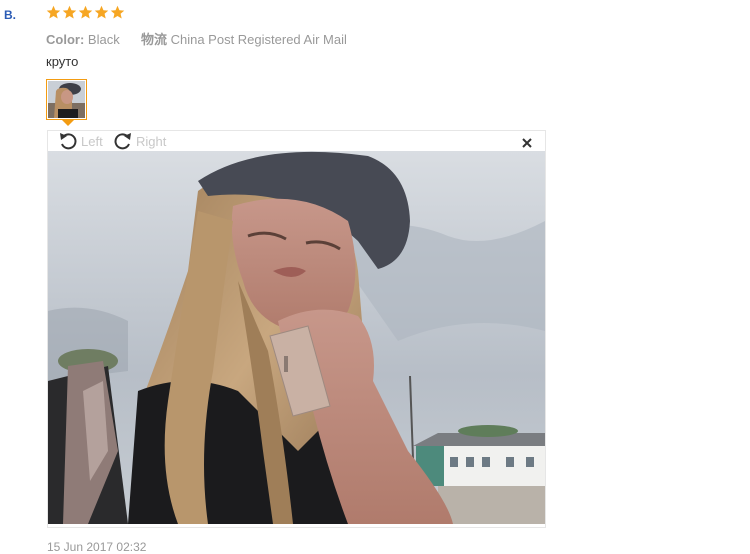 The width and height of the screenshot is (750, 554). I want to click on review-photo-thumbnail, so click(66, 99).